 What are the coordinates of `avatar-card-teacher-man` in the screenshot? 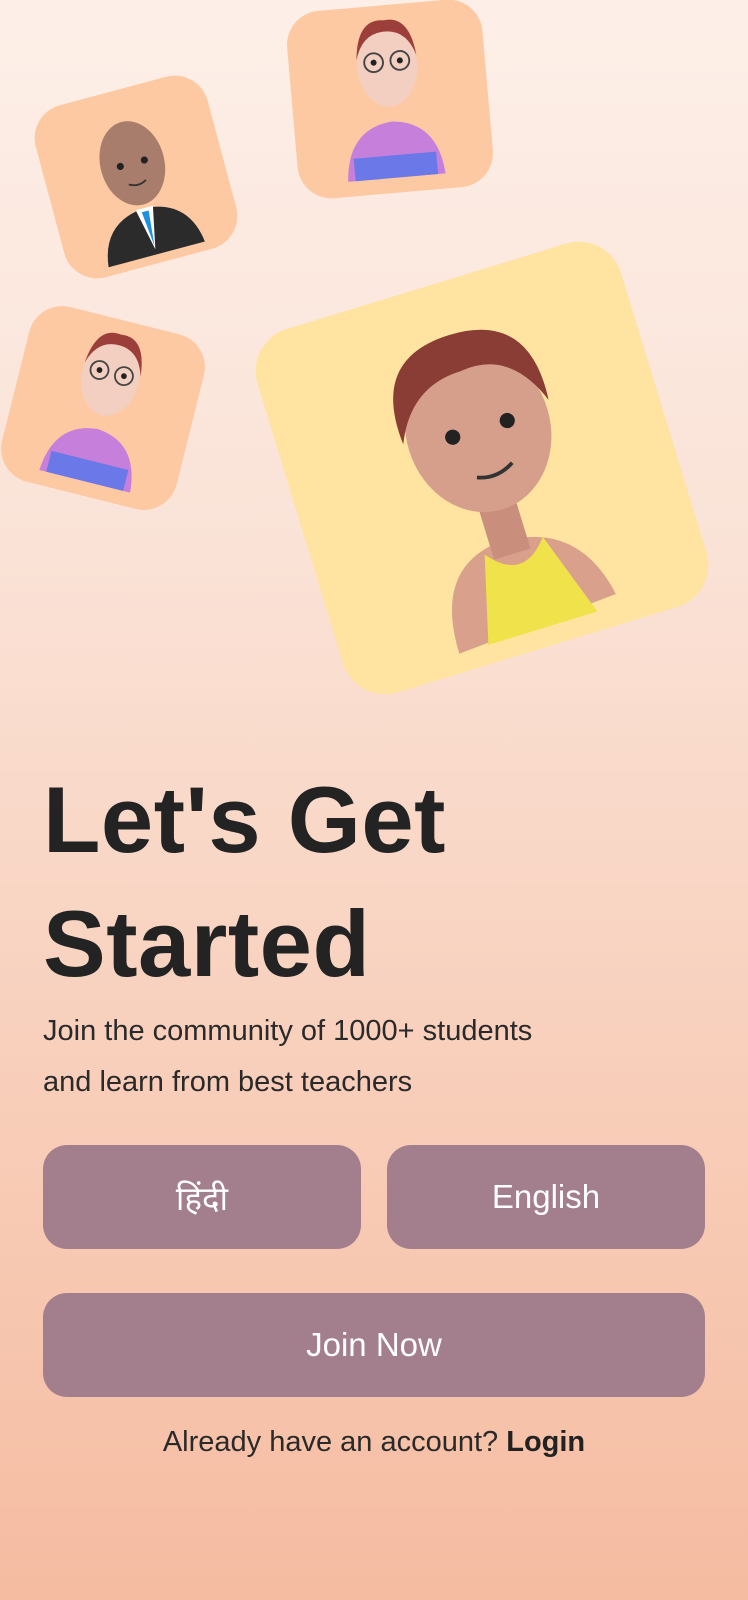 It's located at (136, 177).